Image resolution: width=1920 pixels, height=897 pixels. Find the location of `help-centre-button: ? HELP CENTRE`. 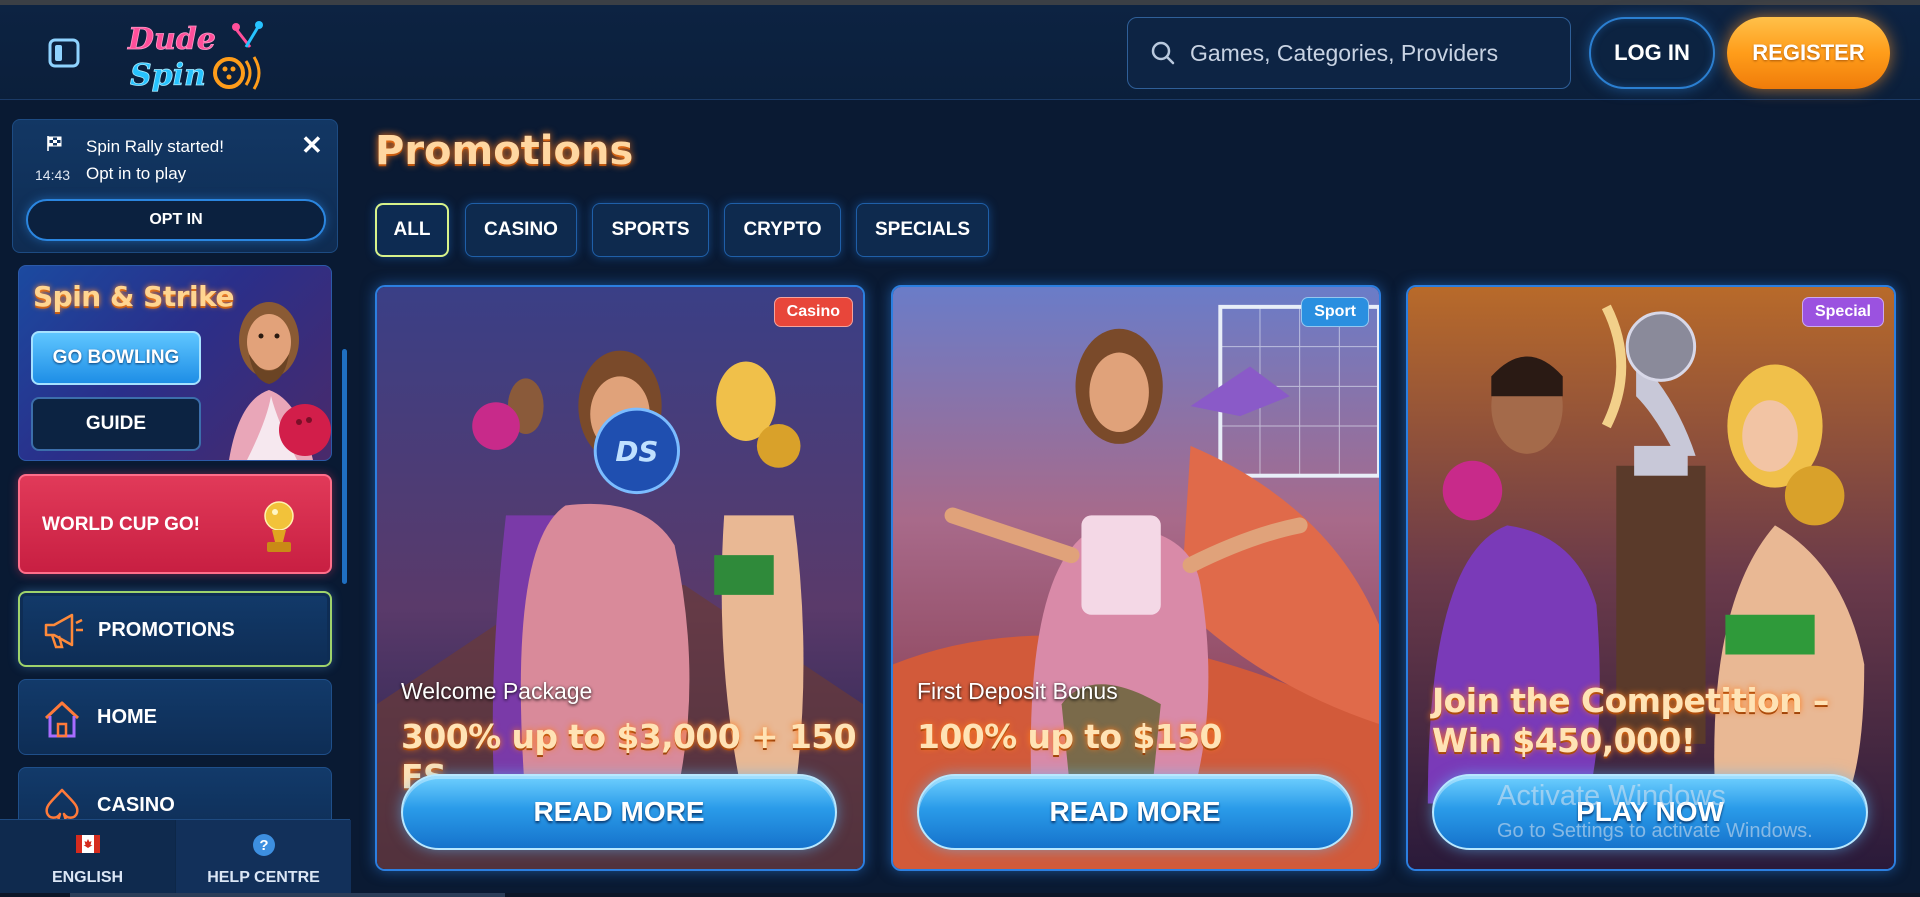

help-centre-button: ? HELP CENTRE is located at coordinates (263, 858).